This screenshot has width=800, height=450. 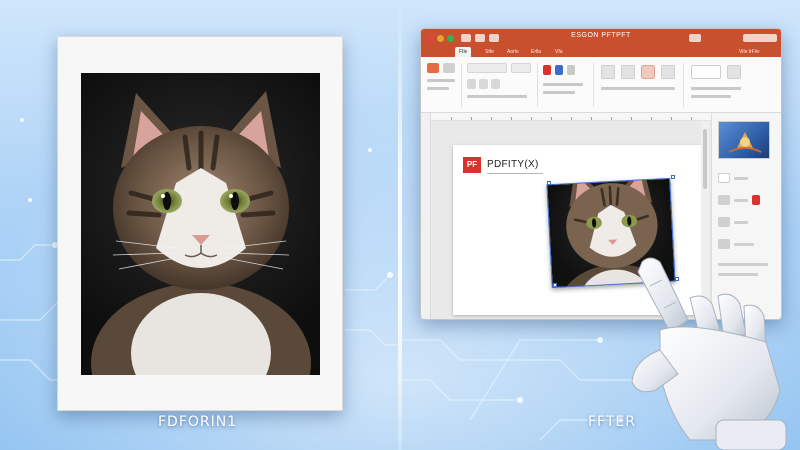 I want to click on tab-file: FIle, so click(x=463, y=52).